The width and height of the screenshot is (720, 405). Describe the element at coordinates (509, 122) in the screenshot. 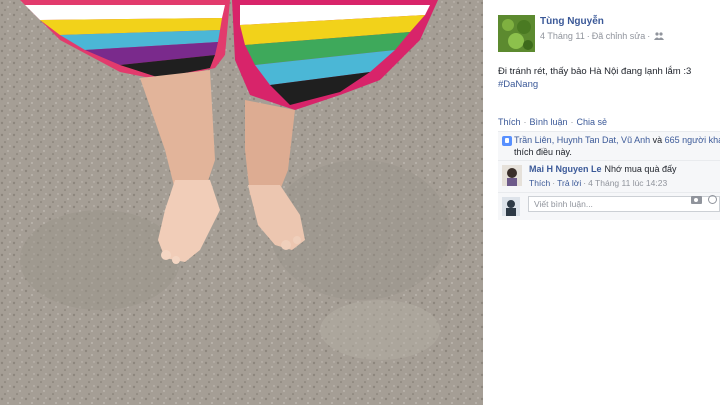

I see `like-button: Thích` at that location.